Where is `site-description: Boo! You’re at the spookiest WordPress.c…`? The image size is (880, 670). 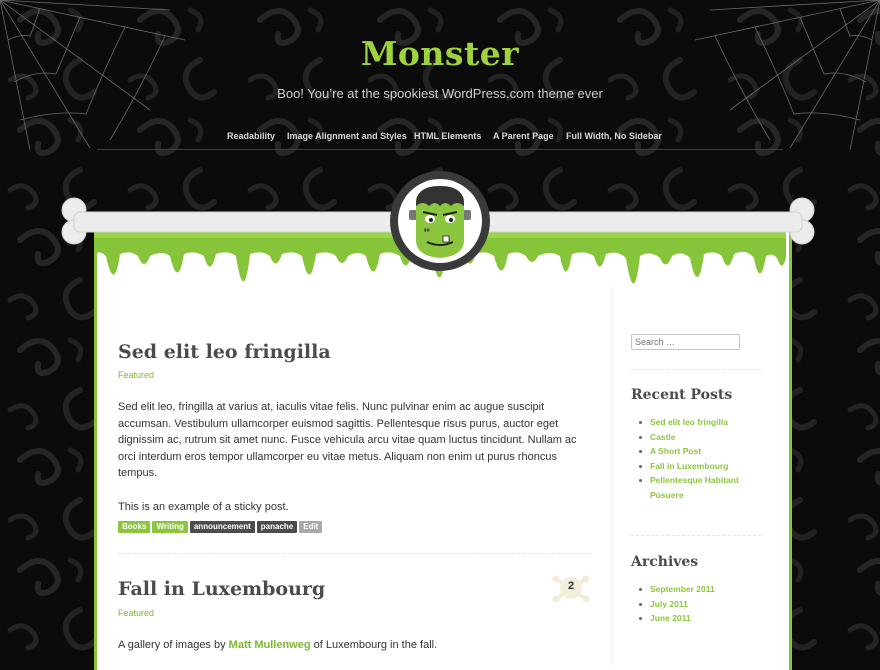
site-description: Boo! You’re at the spookiest WordPress.c… is located at coordinates (440, 93).